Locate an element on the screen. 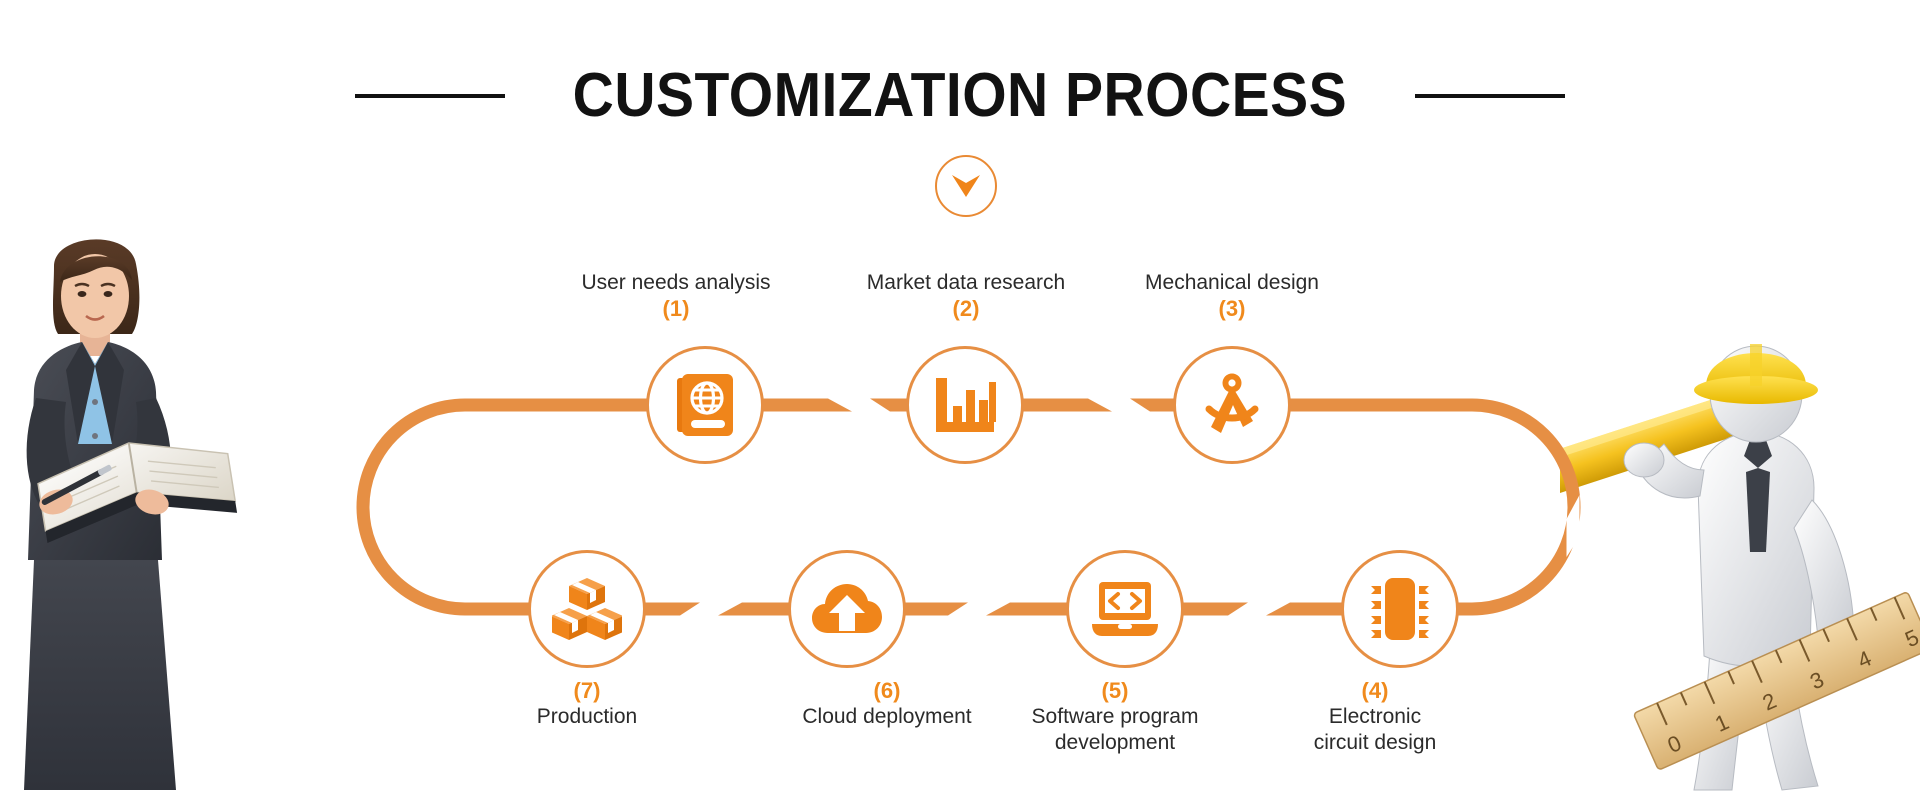 The height and width of the screenshot is (800, 1920). step-2-node is located at coordinates (965, 405).